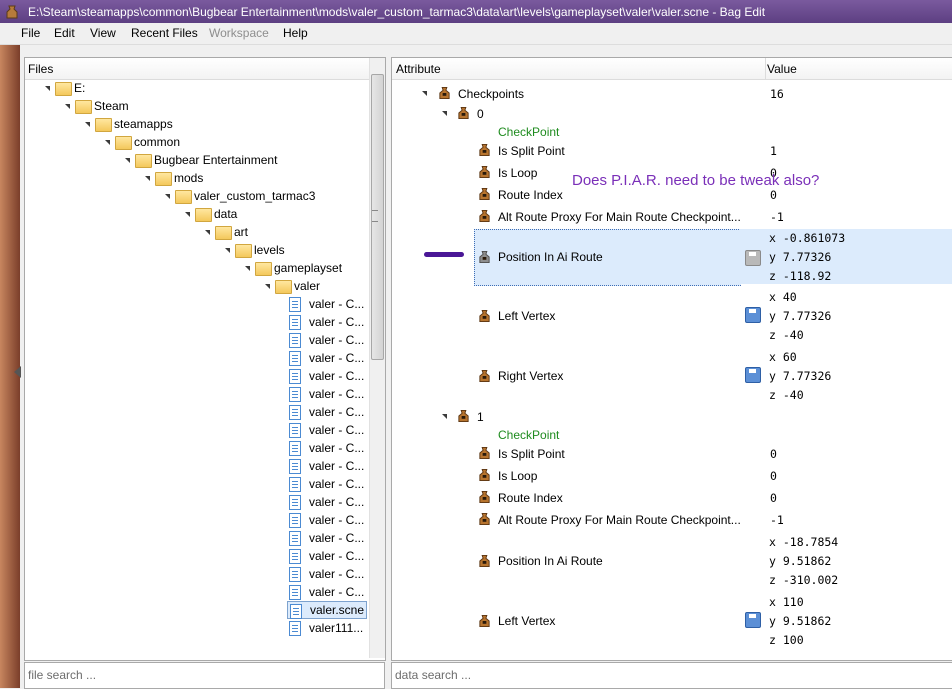 The image size is (952, 689). What do you see at coordinates (672, 93) in the screenshot?
I see `checkpoints-row: Checkpoints 16` at bounding box center [672, 93].